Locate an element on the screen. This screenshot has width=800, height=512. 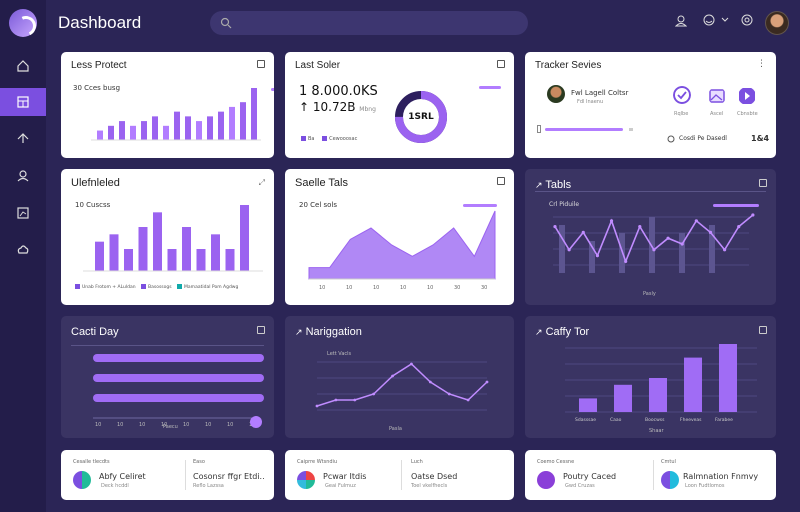
line-chart is located at coordinates (402, 386).